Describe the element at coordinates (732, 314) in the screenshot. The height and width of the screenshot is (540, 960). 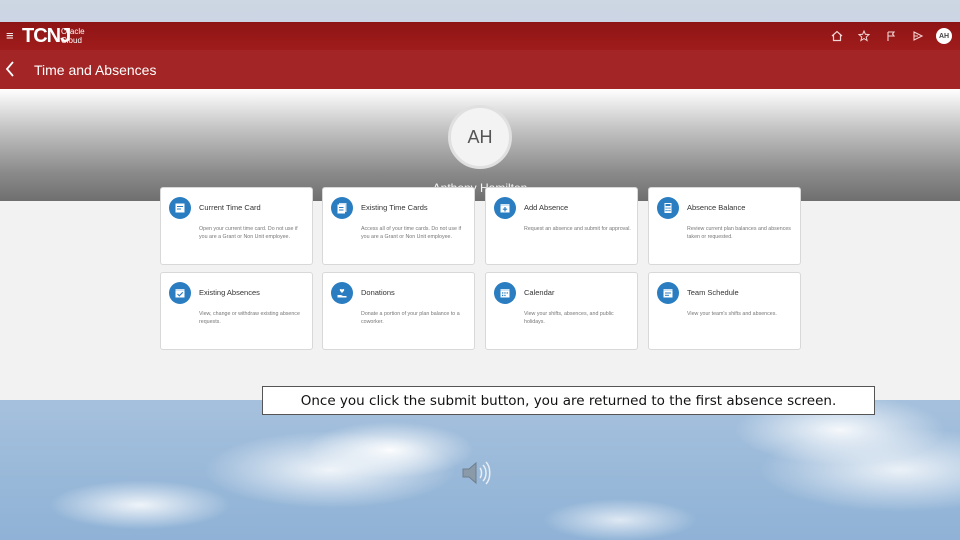
I see `card-description: View your team's shifts and absences.` at that location.